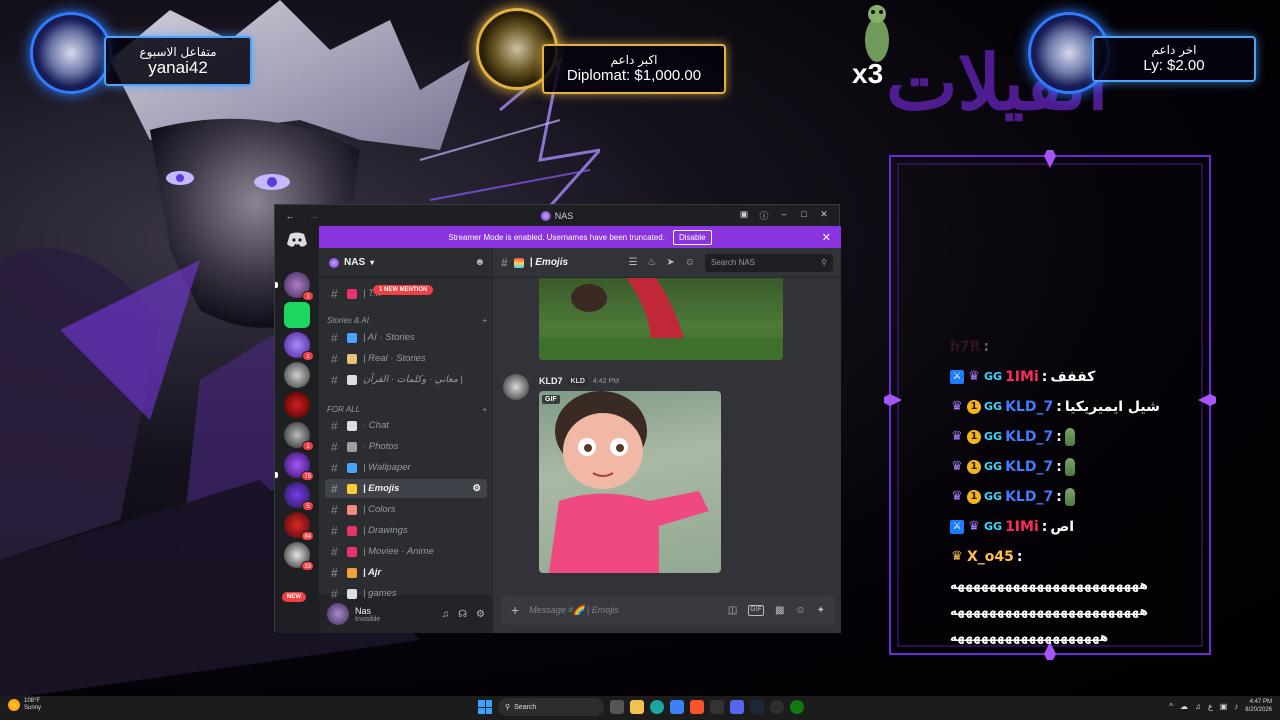  Describe the element at coordinates (406, 446) in the screenshot. I see `channel-item: # · Photos` at that location.